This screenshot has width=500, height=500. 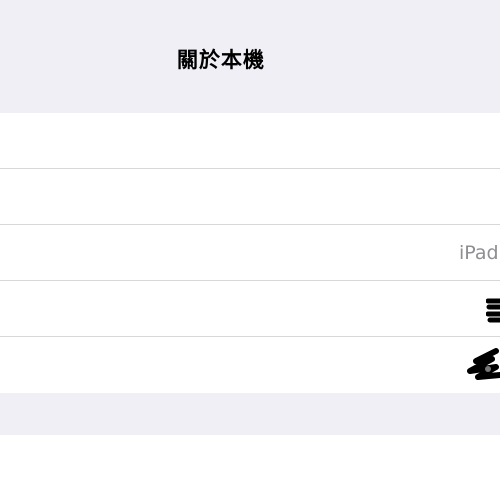 I want to click on settings-row-software-version, so click(x=250, y=197).